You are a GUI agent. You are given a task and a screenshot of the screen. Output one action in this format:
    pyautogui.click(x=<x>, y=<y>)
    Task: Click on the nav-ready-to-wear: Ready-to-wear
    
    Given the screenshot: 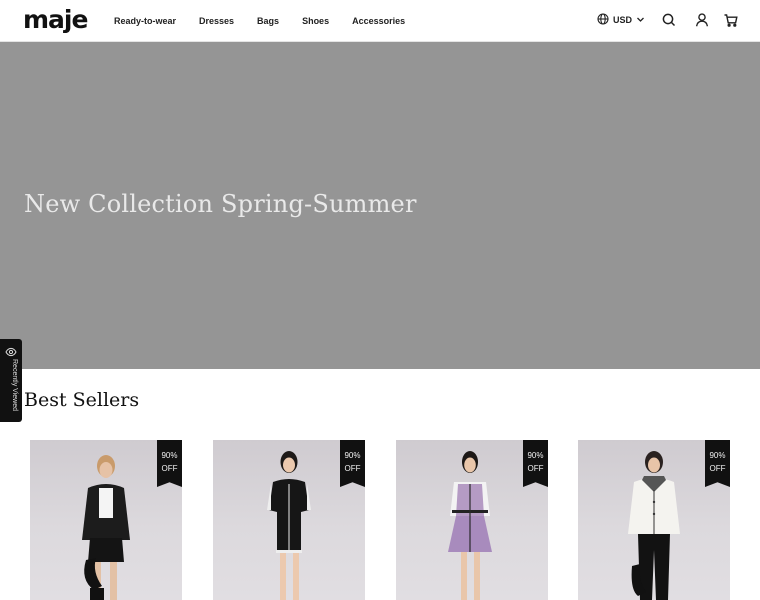 What is the action you would take?
    pyautogui.click(x=145, y=21)
    